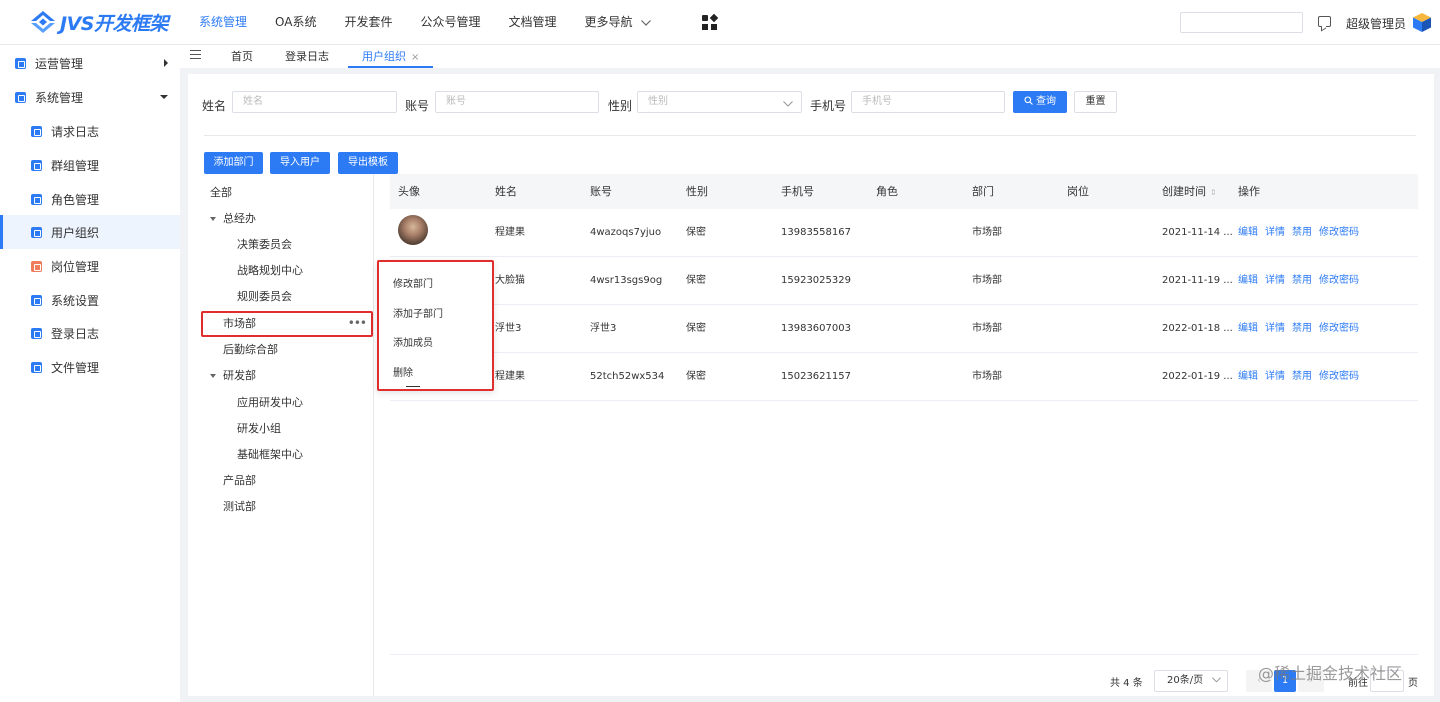 The height and width of the screenshot is (702, 1440). Describe the element at coordinates (264, 245) in the screenshot. I see `tree-node-decision-committee: 决策委员会` at that location.